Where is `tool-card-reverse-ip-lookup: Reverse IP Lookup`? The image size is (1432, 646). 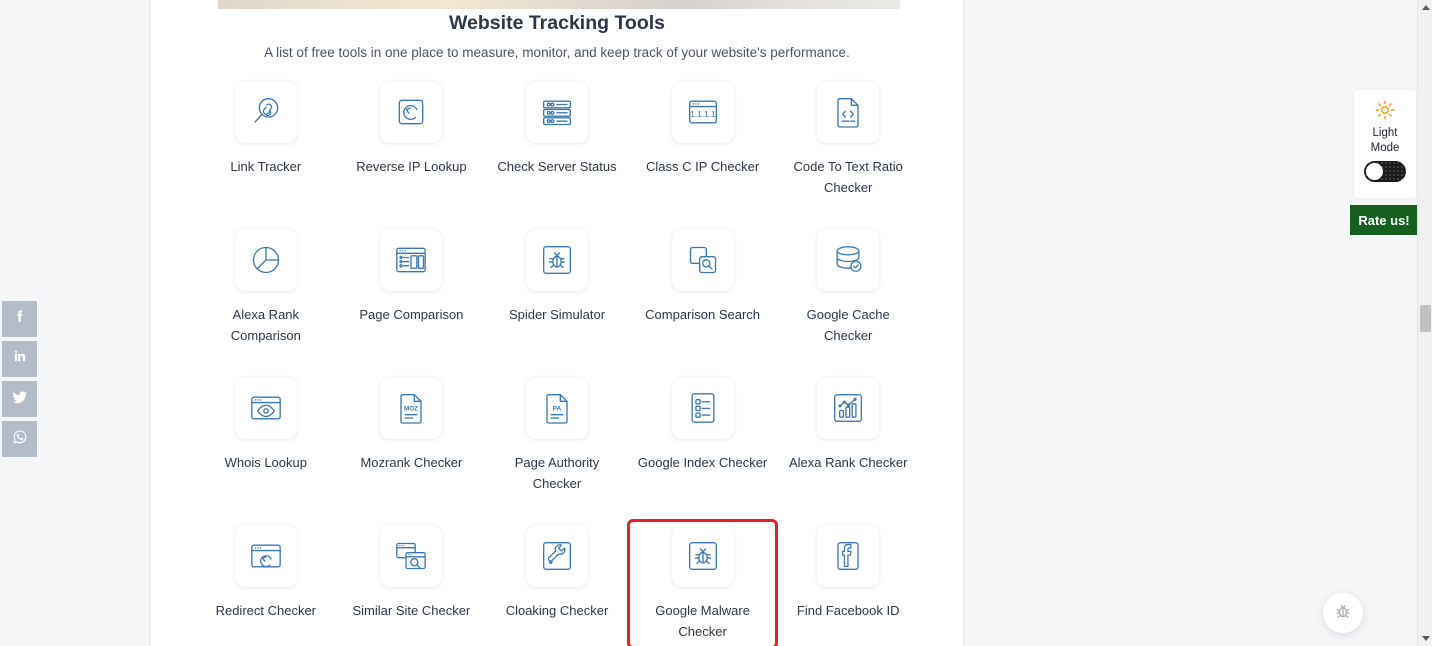 tool-card-reverse-ip-lookup: Reverse IP Lookup is located at coordinates (412, 140).